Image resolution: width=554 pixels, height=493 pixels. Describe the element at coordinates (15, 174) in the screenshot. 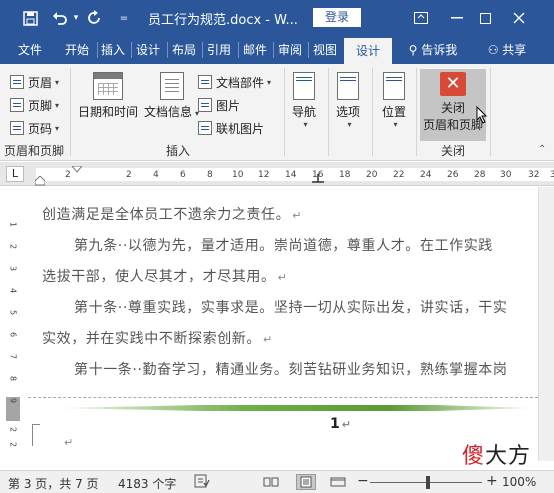

I see `tab-selector: L` at that location.